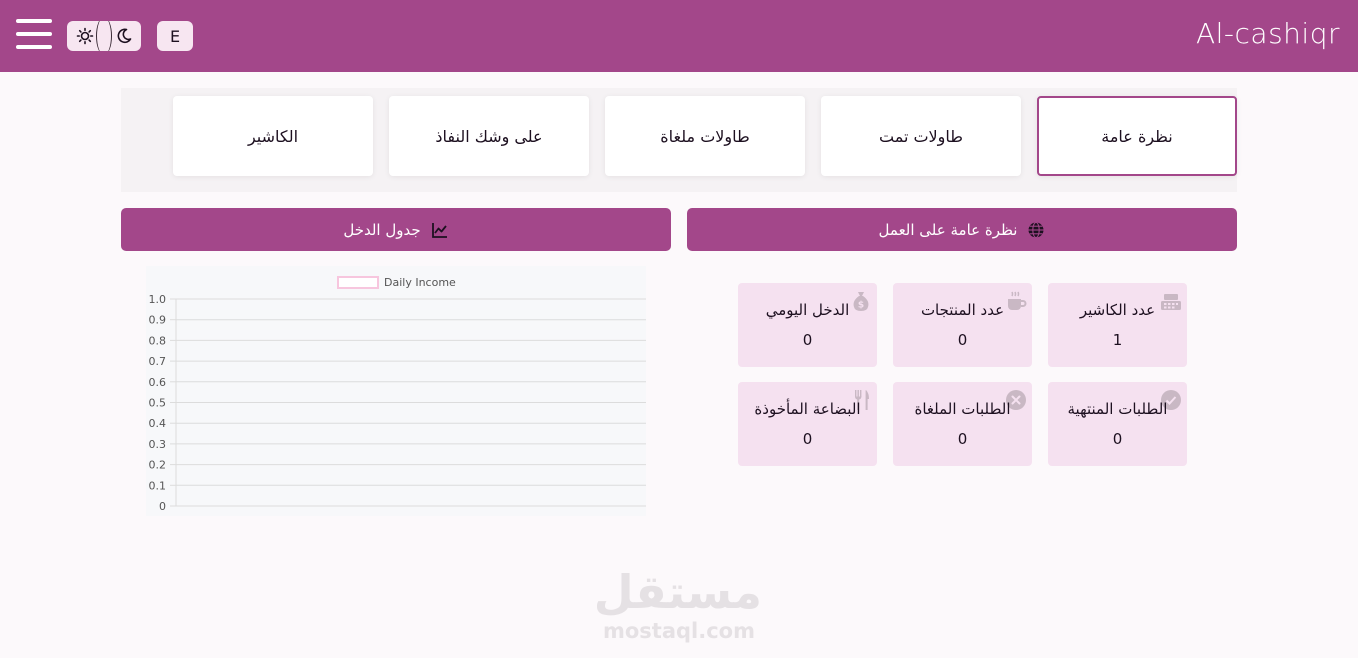  Describe the element at coordinates (1117, 340) in the screenshot. I see `stat-value: 1` at that location.